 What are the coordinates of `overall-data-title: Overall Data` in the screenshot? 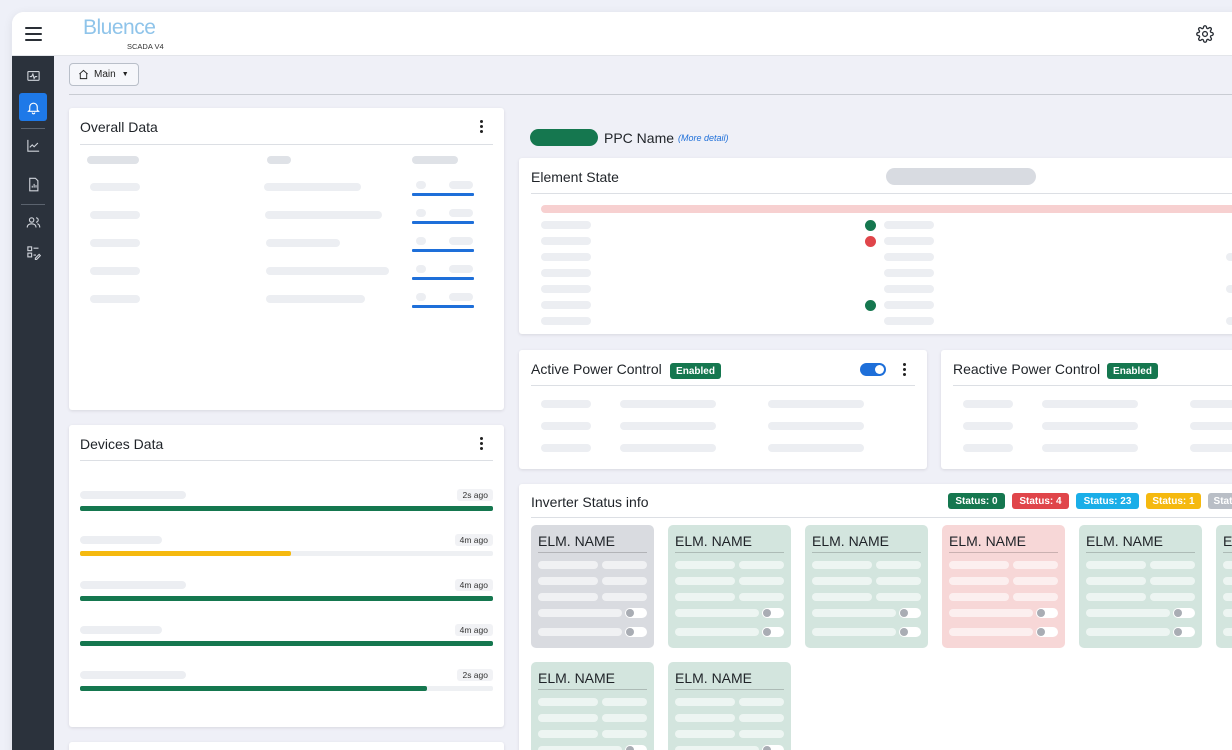 It's located at (119, 127).